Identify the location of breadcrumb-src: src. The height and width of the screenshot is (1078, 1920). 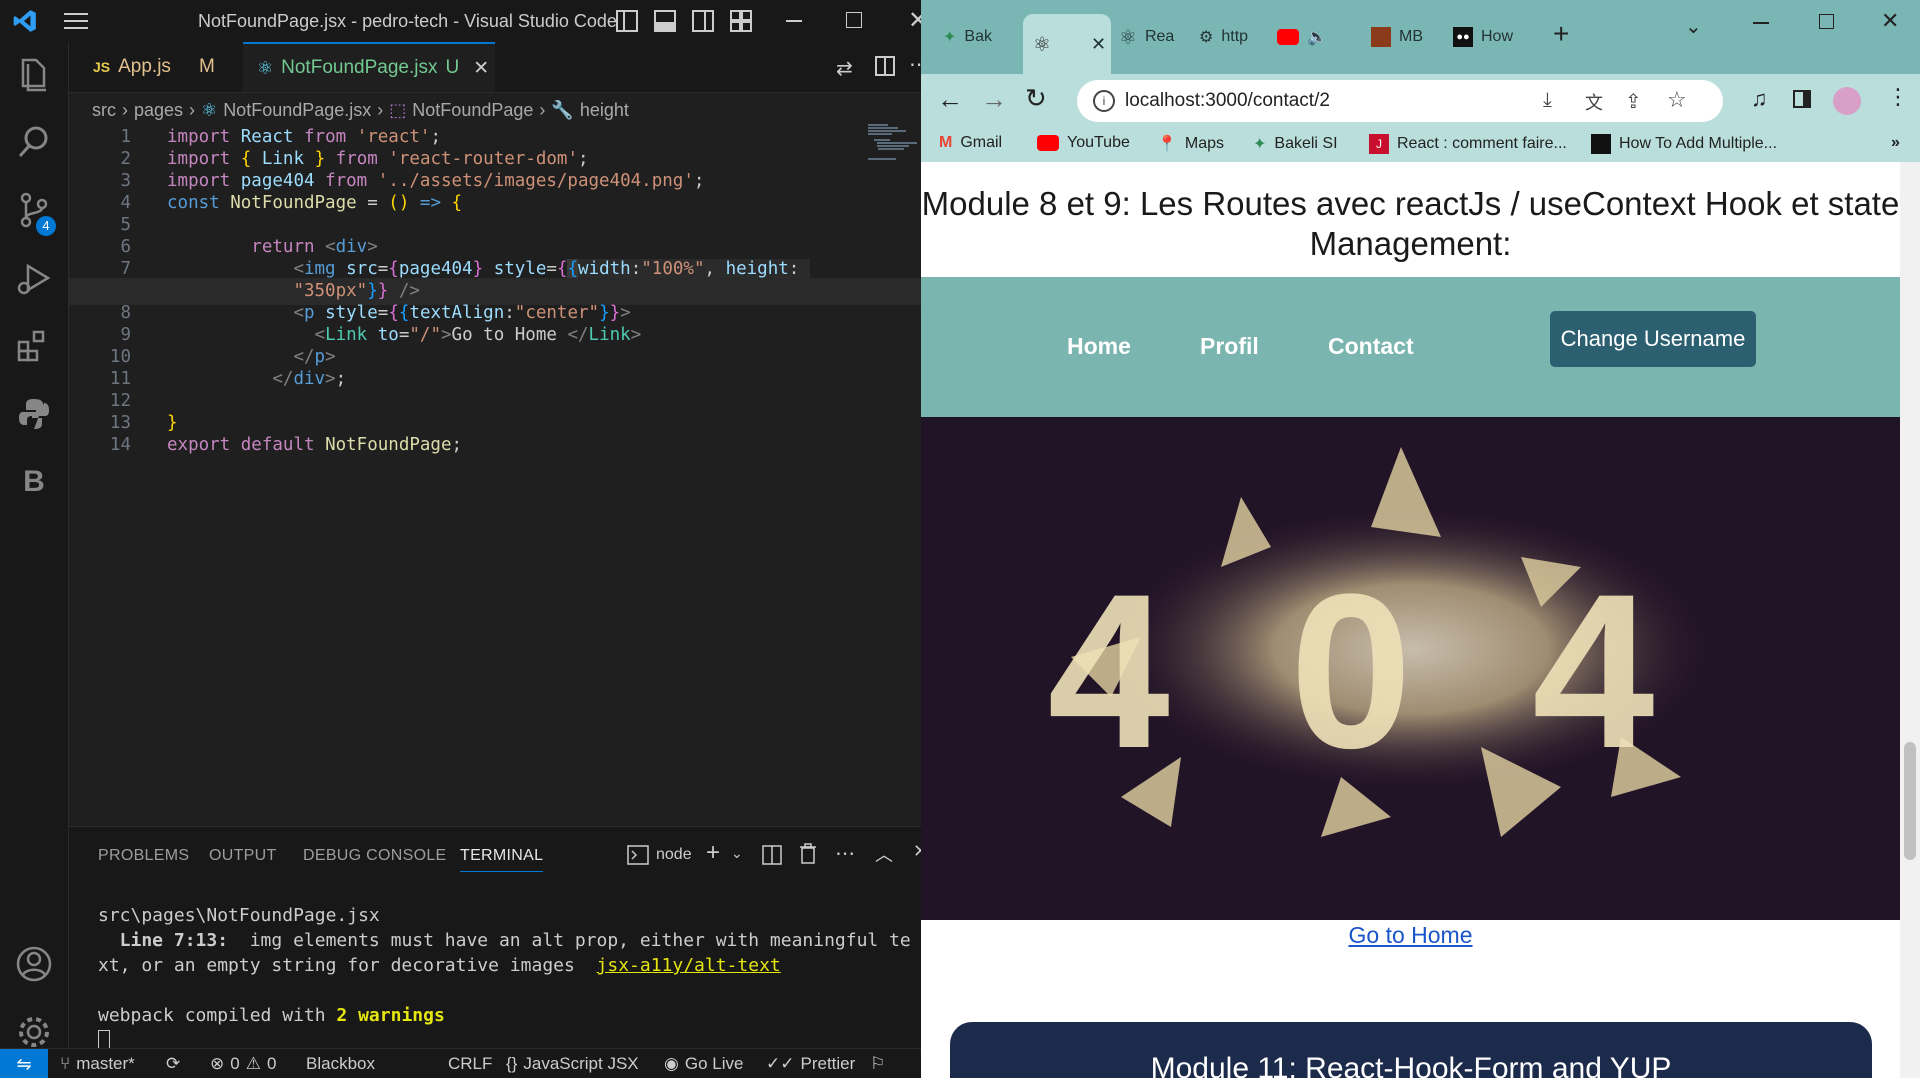
(104, 110).